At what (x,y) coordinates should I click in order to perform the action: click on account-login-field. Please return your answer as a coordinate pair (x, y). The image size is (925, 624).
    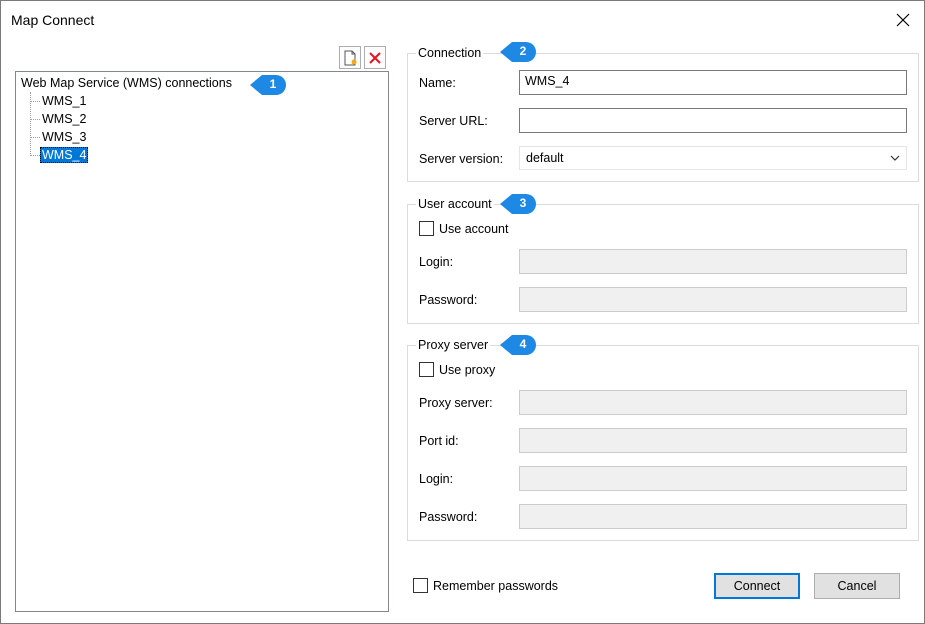
    Looking at the image, I should click on (713, 261).